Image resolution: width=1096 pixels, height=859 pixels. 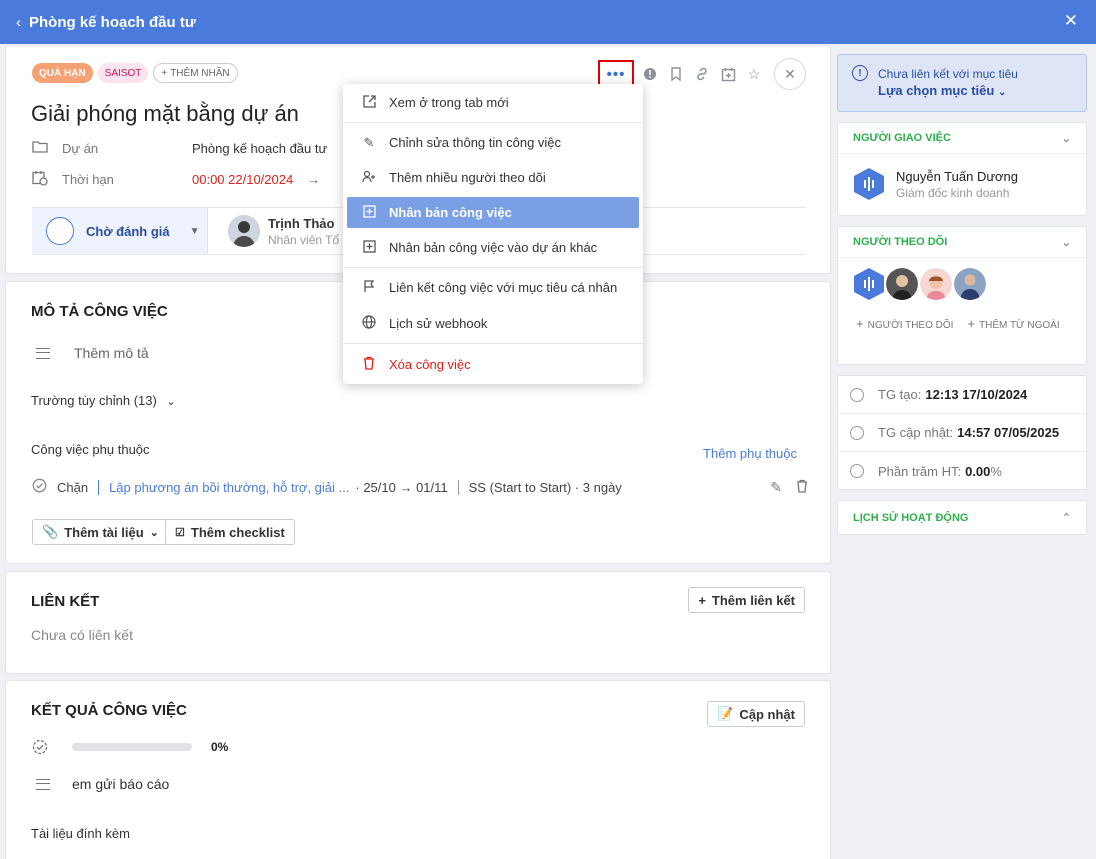 I want to click on chevron-up-icon: ⌃, so click(x=1066, y=518).